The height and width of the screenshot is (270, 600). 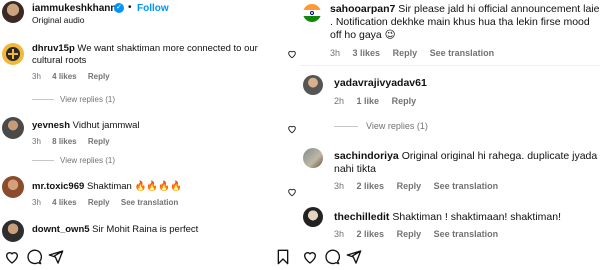 I want to click on original-audio-label: Original audio, so click(x=58, y=20).